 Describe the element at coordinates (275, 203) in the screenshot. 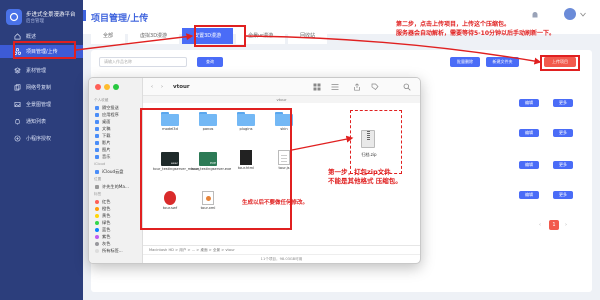

I see `annotation-generated: 生成以后不要做任何修改。` at that location.